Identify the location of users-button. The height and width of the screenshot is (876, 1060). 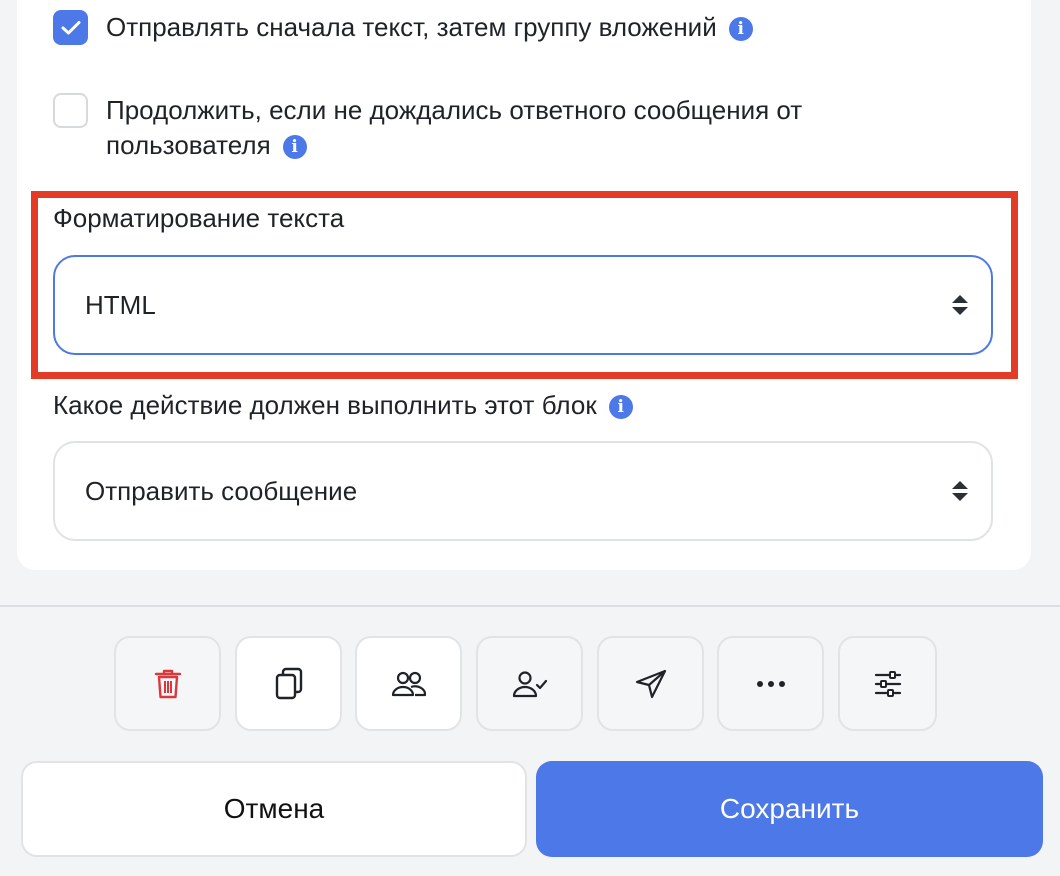
(408, 683).